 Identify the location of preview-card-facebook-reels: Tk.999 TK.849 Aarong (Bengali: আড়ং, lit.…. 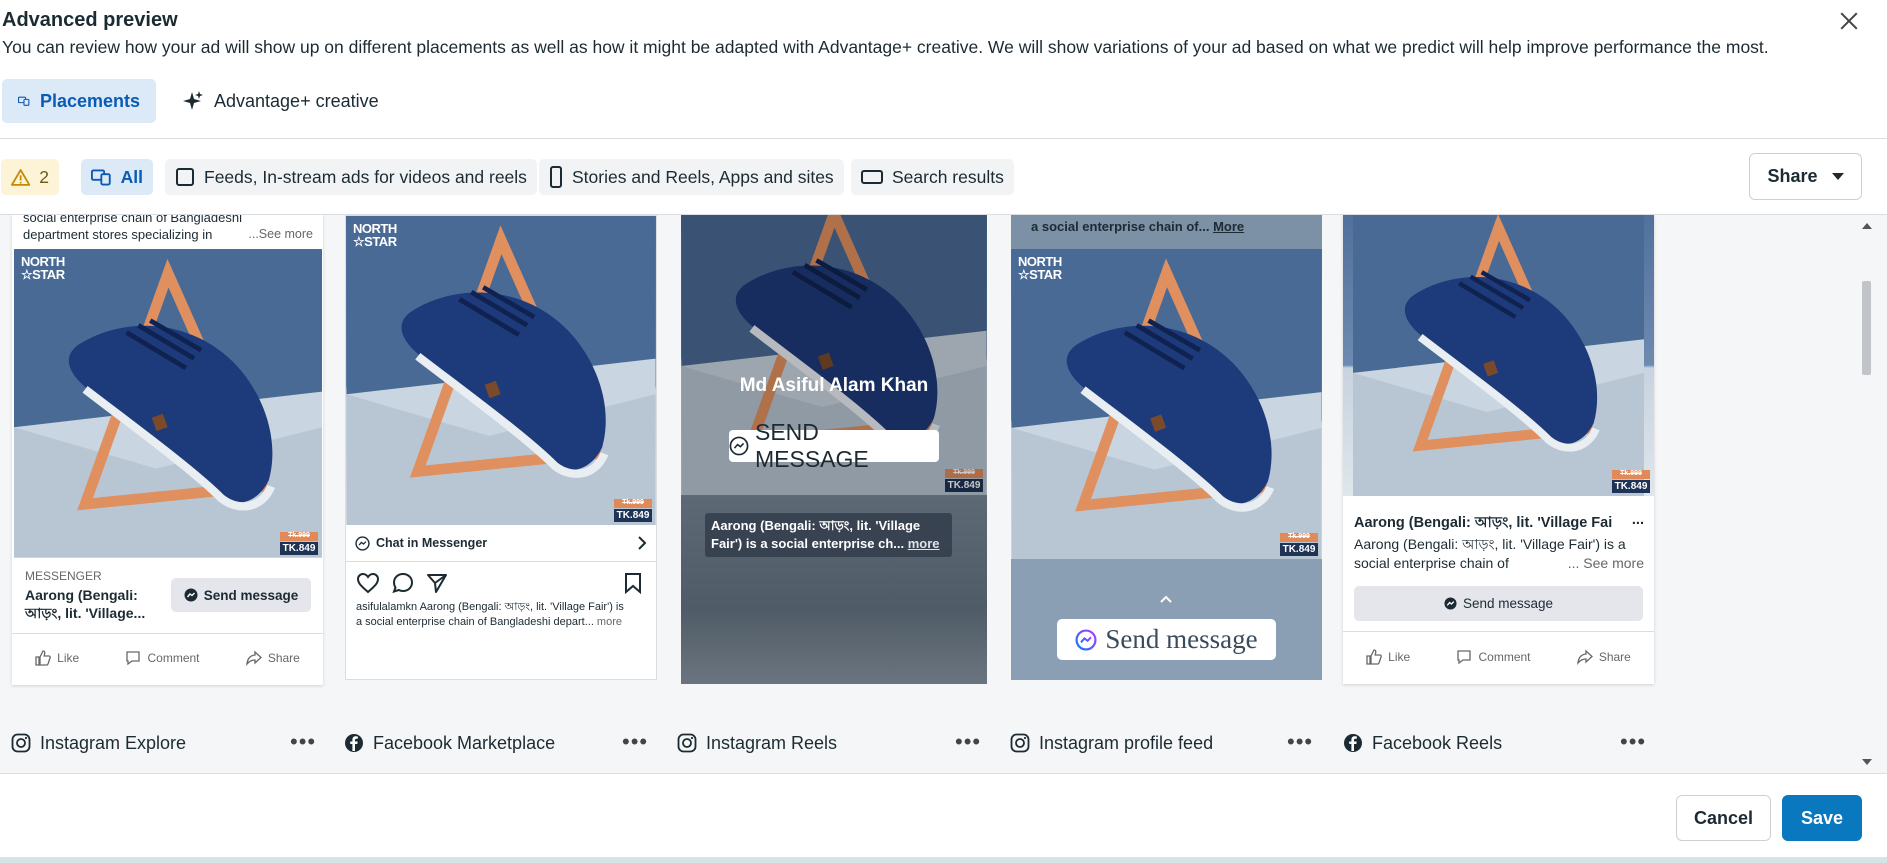
(1498, 449).